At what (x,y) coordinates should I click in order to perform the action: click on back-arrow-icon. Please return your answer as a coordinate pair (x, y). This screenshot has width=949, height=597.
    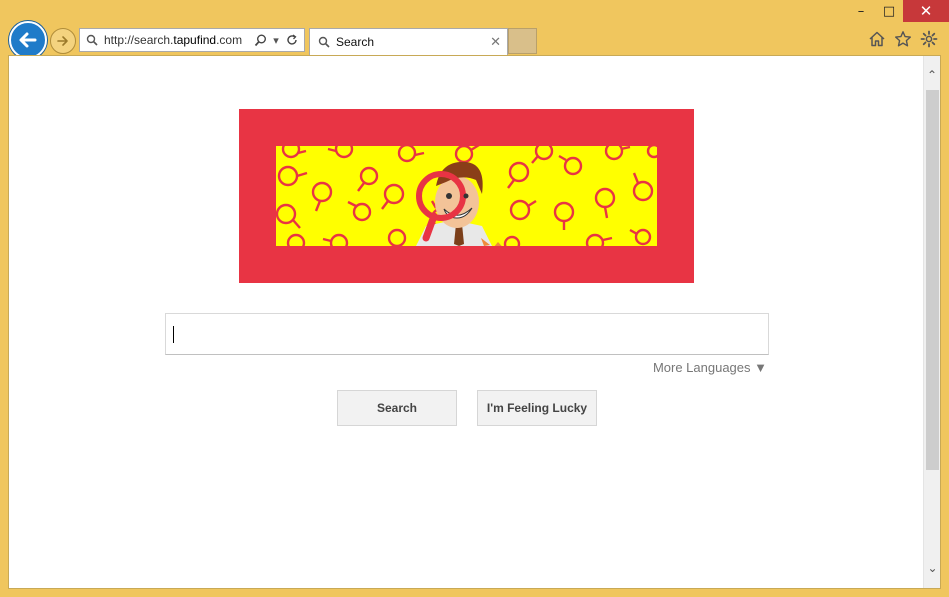
    Looking at the image, I should click on (28, 40).